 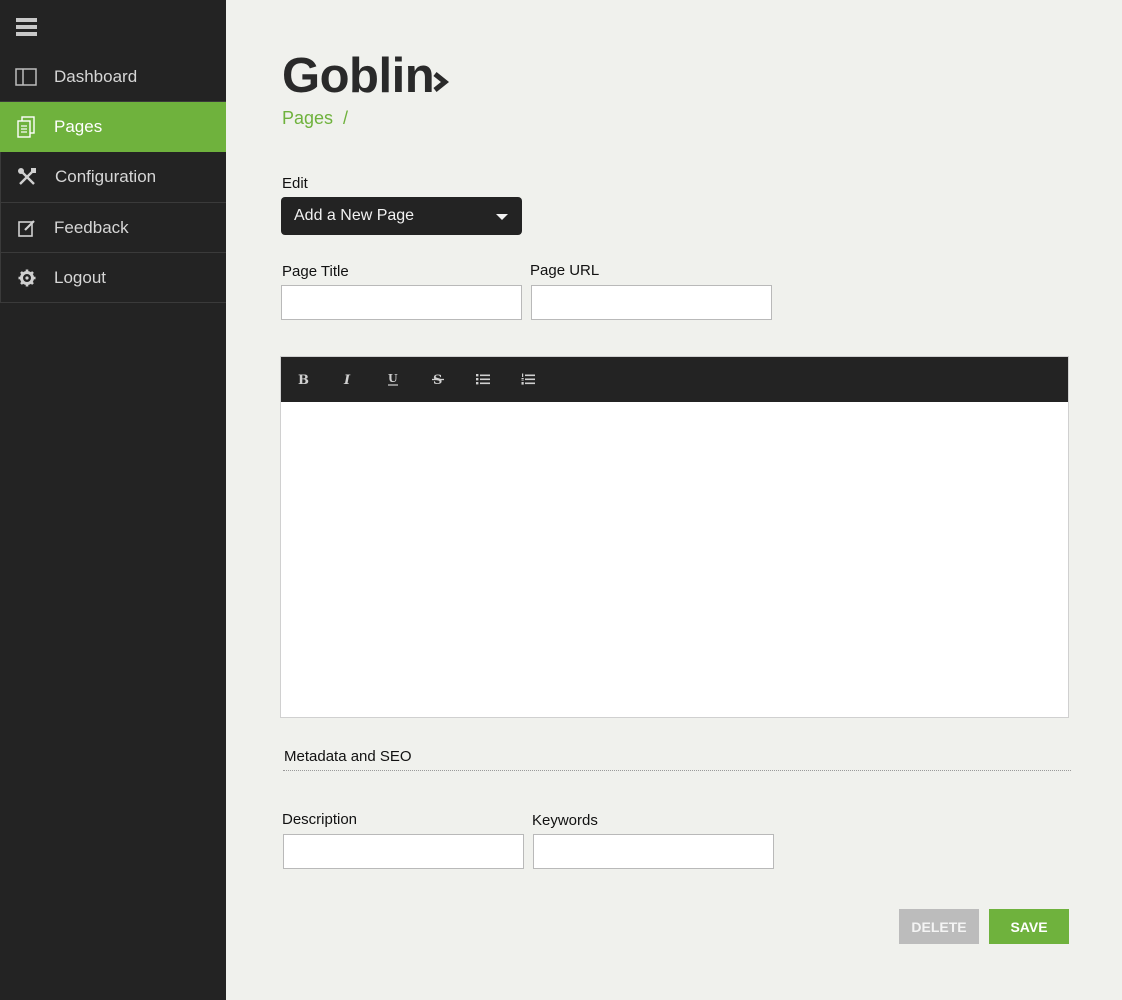 I want to click on keywords-input, so click(x=653, y=851).